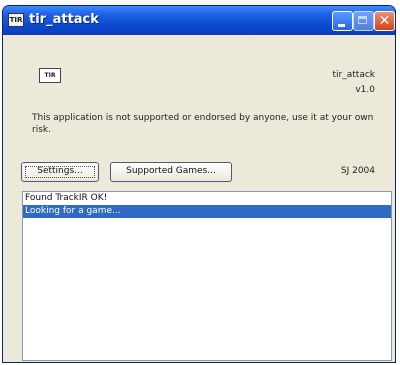 The height and width of the screenshot is (365, 400). I want to click on maximize-button, so click(363, 21).